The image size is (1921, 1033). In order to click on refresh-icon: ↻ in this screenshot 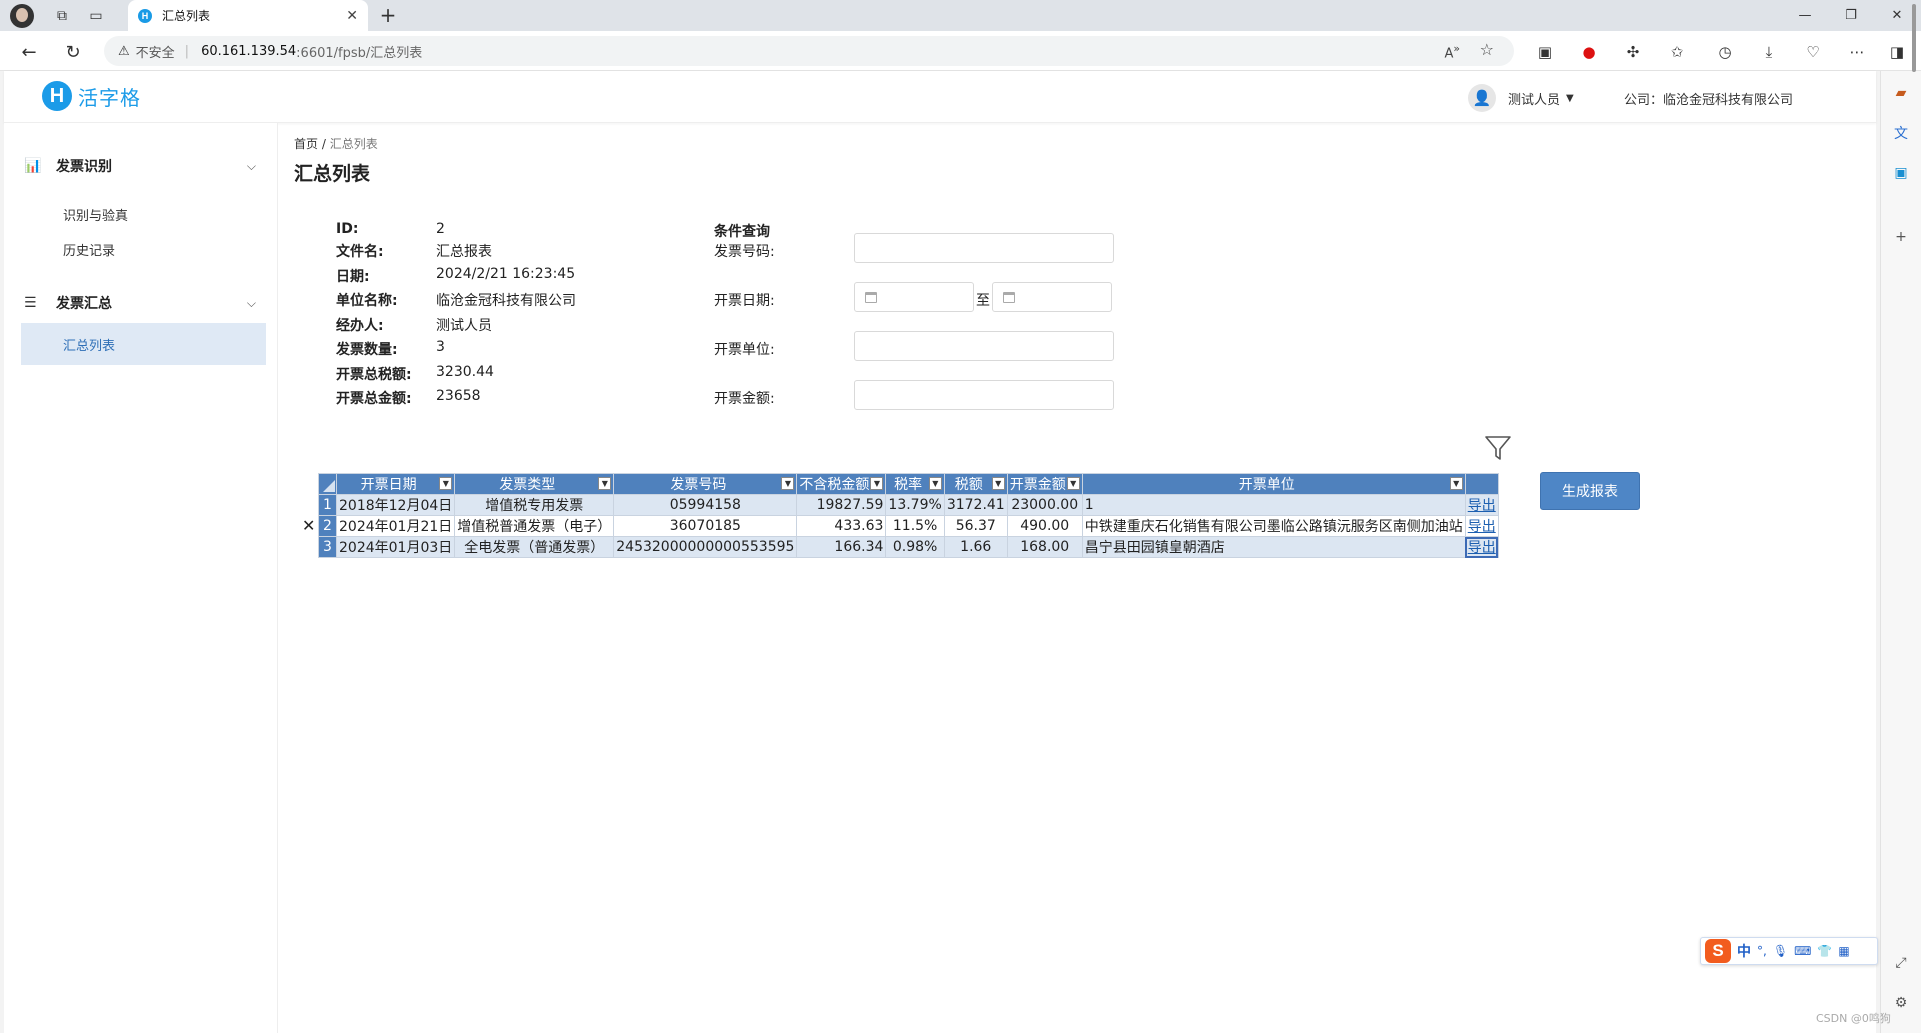, I will do `click(73, 52)`.